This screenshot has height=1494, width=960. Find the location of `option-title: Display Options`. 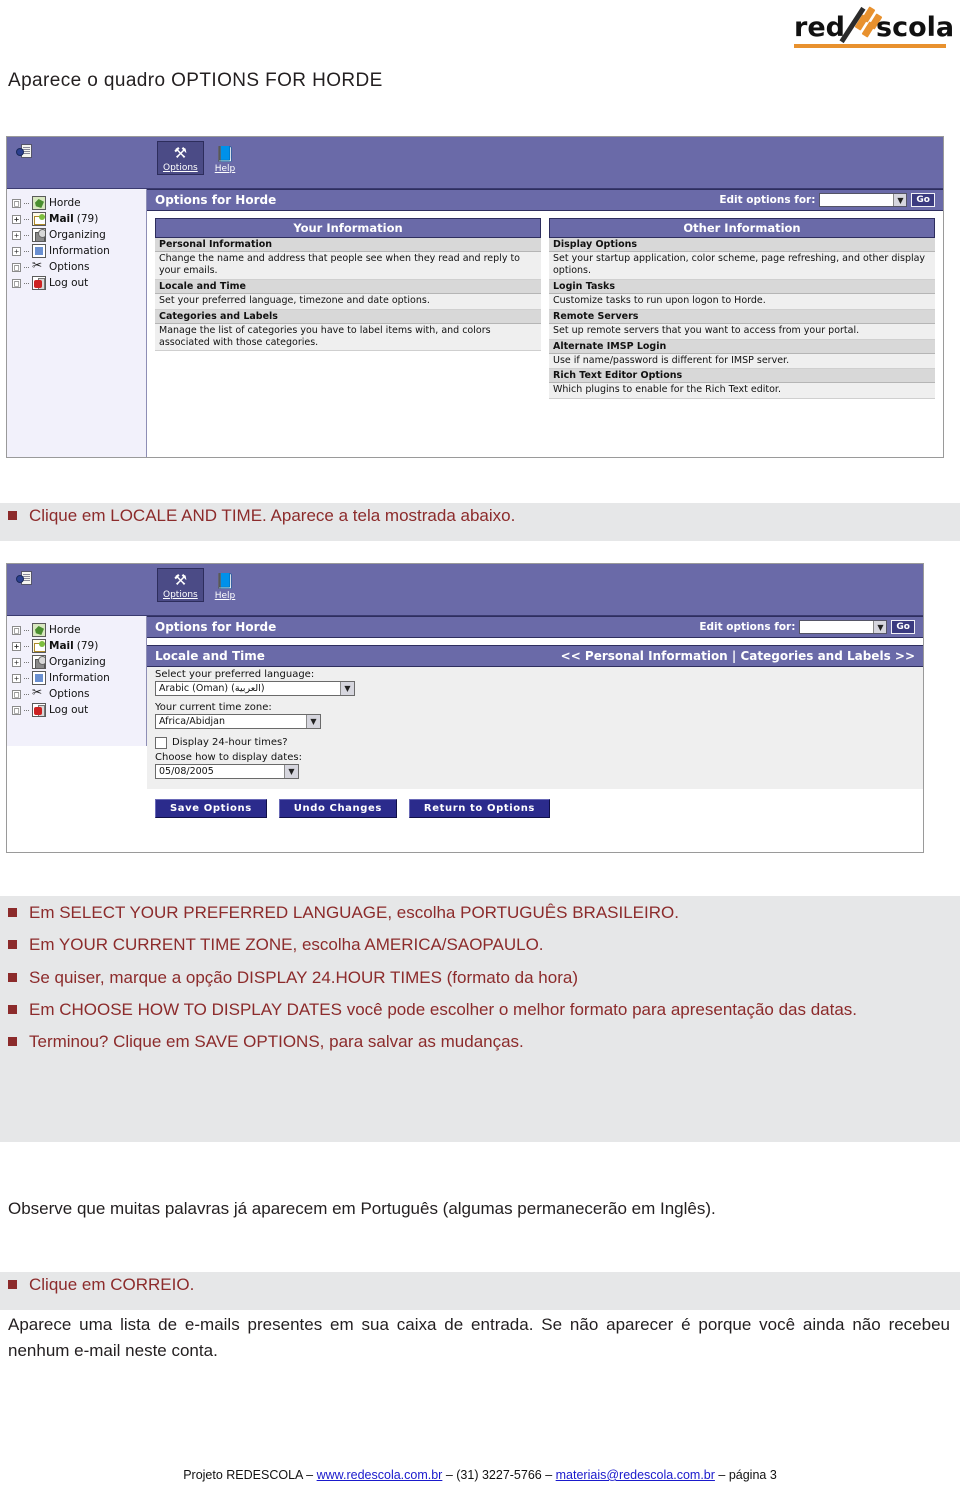

option-title: Display Options is located at coordinates (742, 245).